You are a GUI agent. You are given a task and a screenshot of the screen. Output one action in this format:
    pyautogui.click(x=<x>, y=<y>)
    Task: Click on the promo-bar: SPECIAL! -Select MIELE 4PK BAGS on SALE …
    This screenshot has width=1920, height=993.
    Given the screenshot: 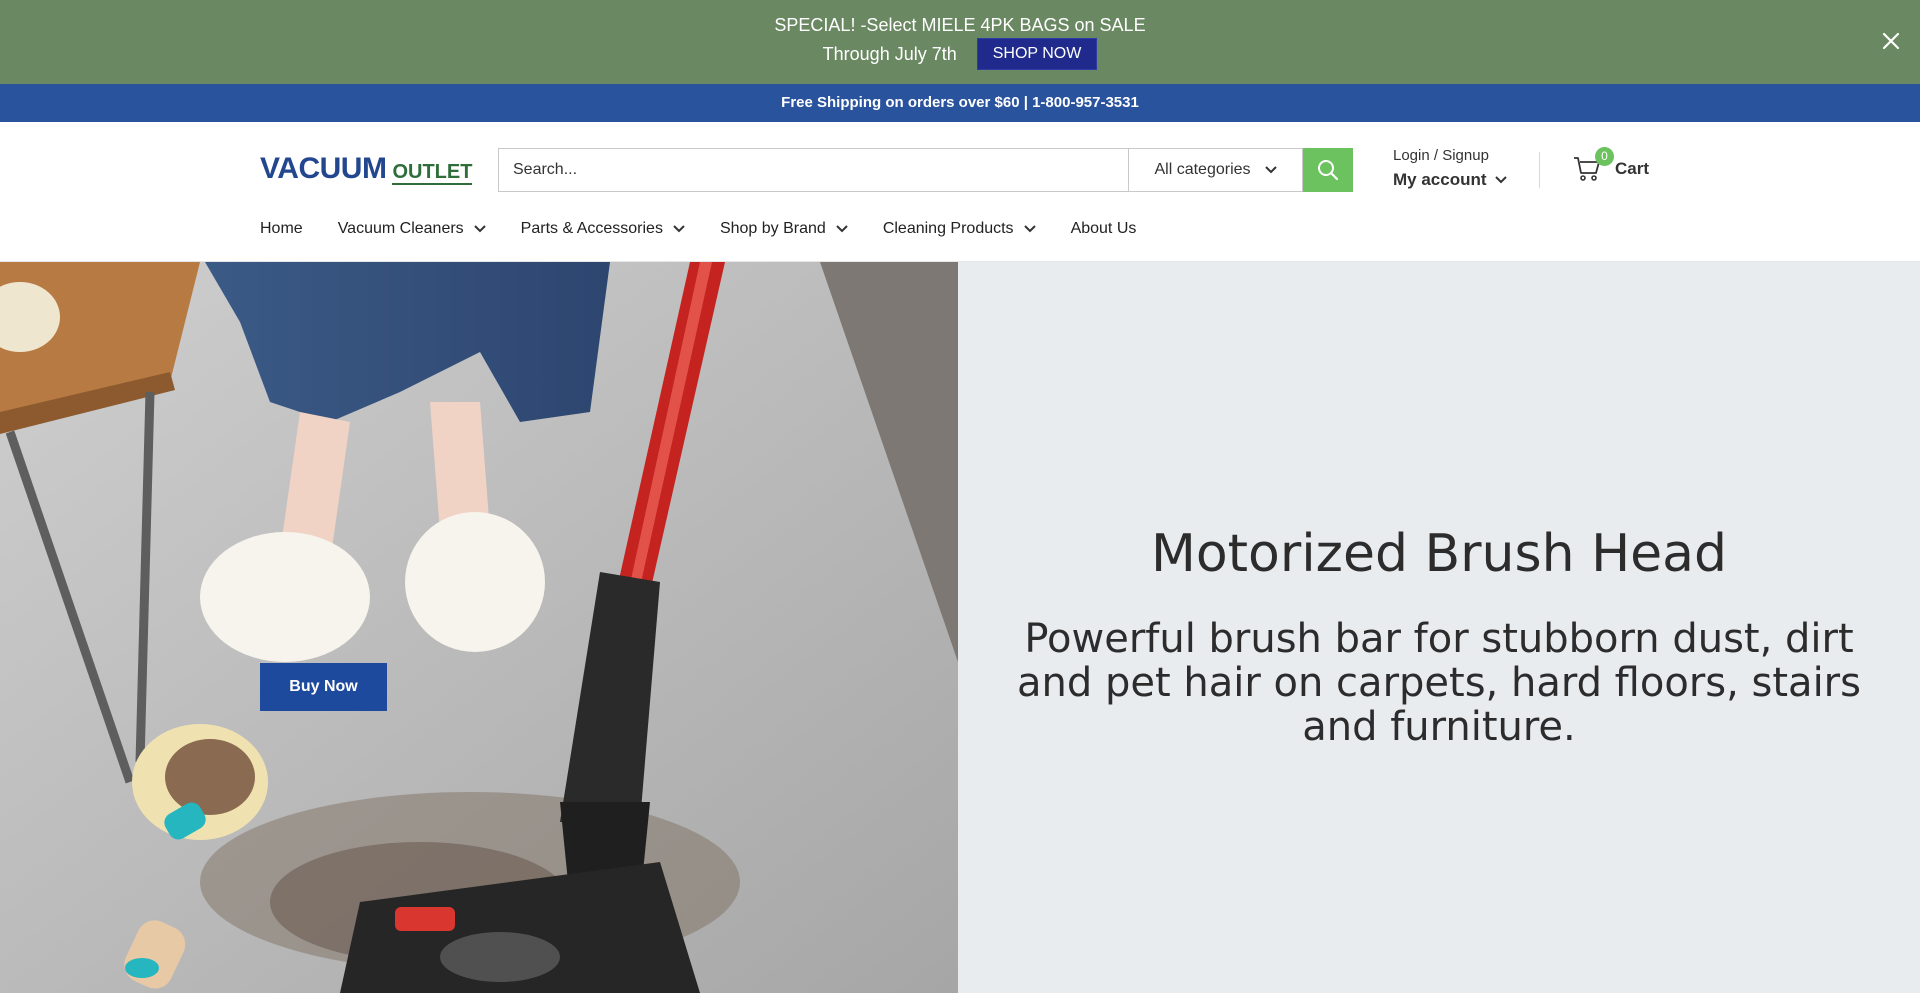 What is the action you would take?
    pyautogui.click(x=960, y=42)
    